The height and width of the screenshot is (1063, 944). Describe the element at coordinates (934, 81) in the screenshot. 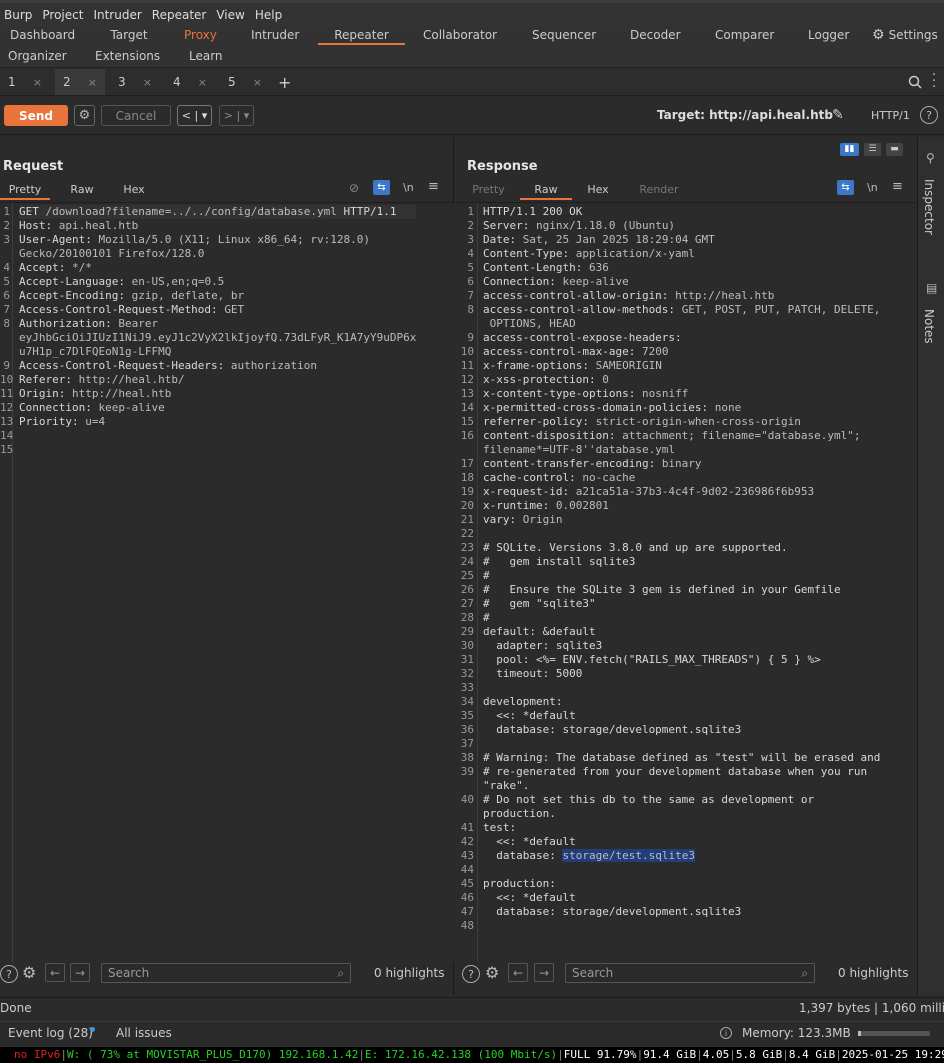

I see `more-vertical-icon: · · ·` at that location.